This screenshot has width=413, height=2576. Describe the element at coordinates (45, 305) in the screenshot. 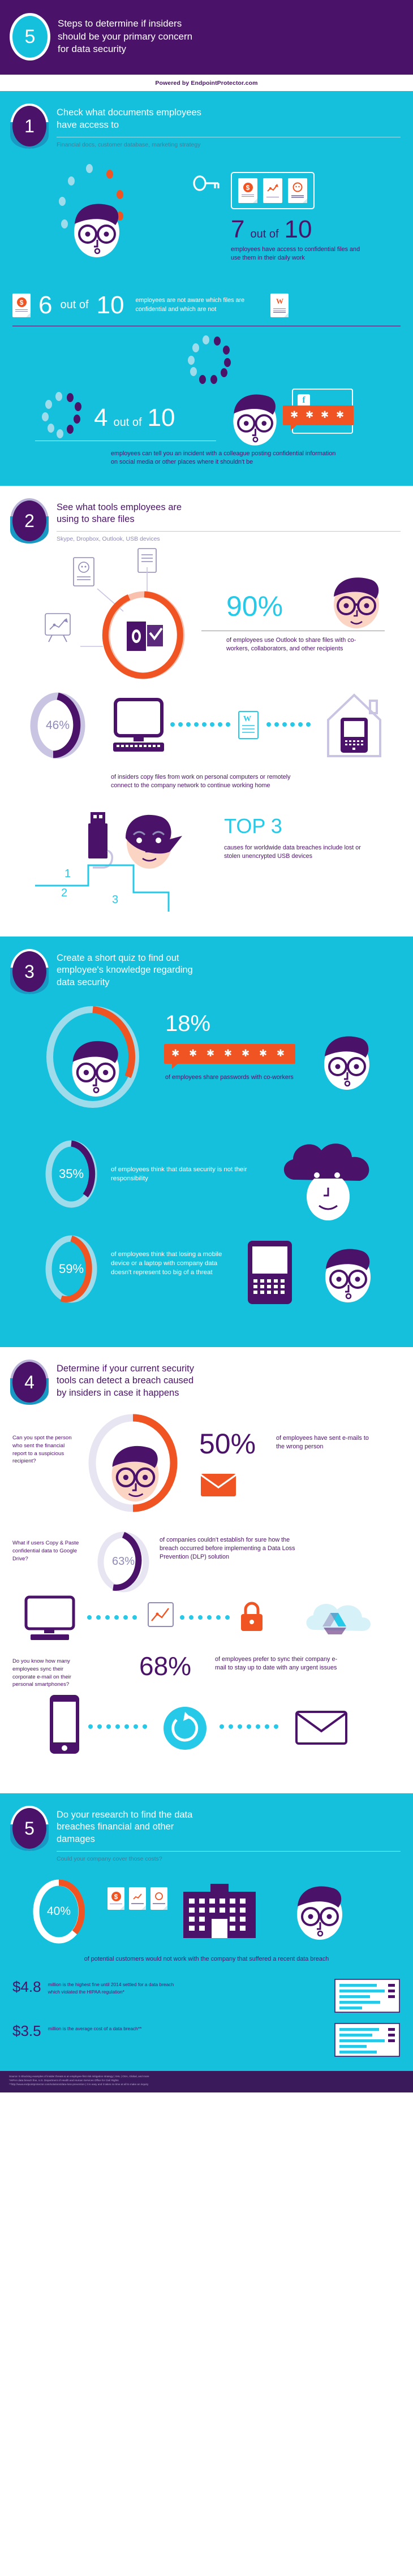

I see `stat-6-value: 6` at that location.